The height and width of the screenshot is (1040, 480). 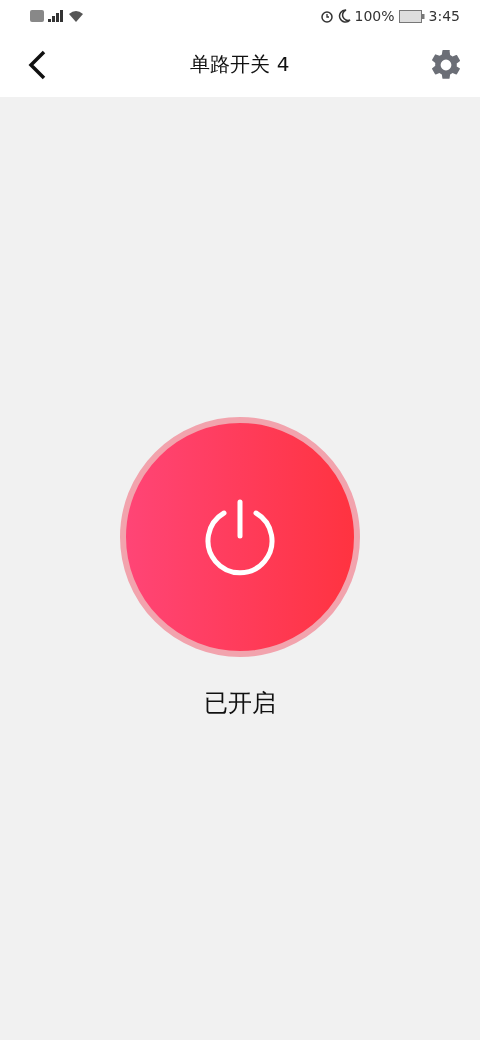 What do you see at coordinates (240, 64) in the screenshot?
I see `page-title: 单路开关 4` at bounding box center [240, 64].